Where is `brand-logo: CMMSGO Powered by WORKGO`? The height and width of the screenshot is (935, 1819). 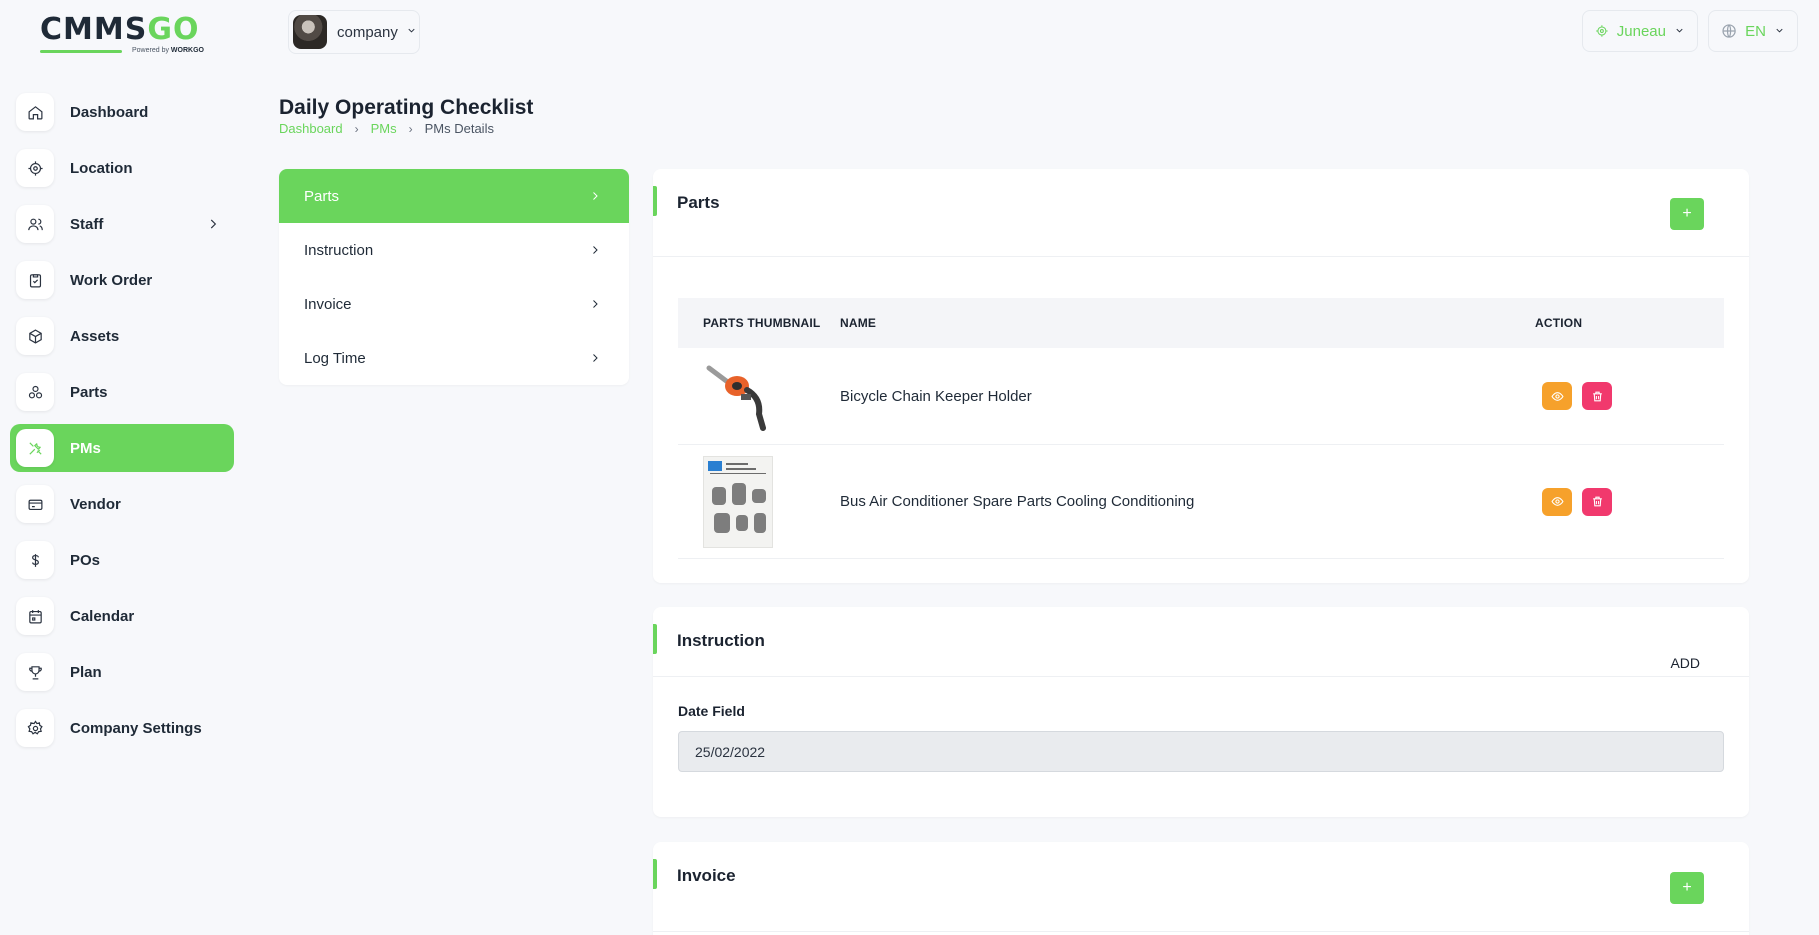 brand-logo: CMMSGO Powered by WORKGO is located at coordinates (125, 37).